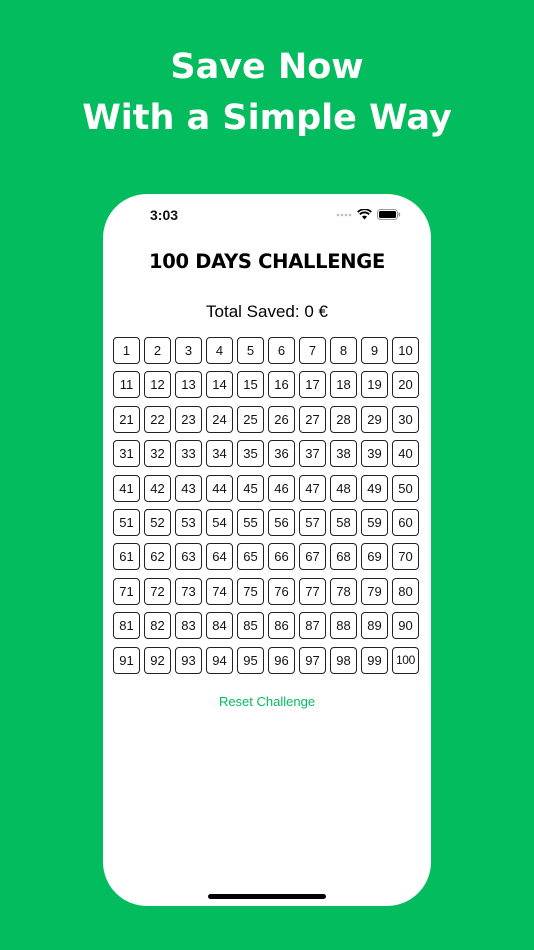 This screenshot has height=950, width=534. What do you see at coordinates (219, 557) in the screenshot?
I see `day-cell-64: 64` at bounding box center [219, 557].